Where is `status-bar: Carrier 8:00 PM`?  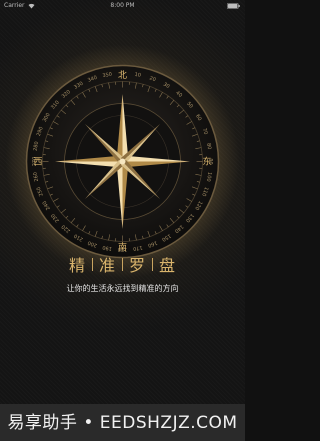 status-bar: Carrier 8:00 PM is located at coordinates (122, 6).